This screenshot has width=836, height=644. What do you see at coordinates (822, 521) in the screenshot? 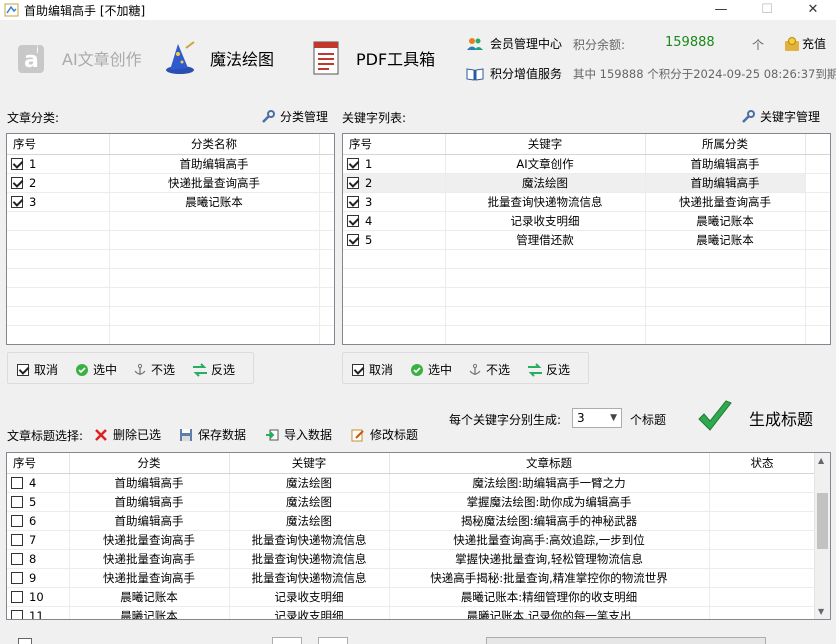
I see `scrollbar-thumb` at bounding box center [822, 521].